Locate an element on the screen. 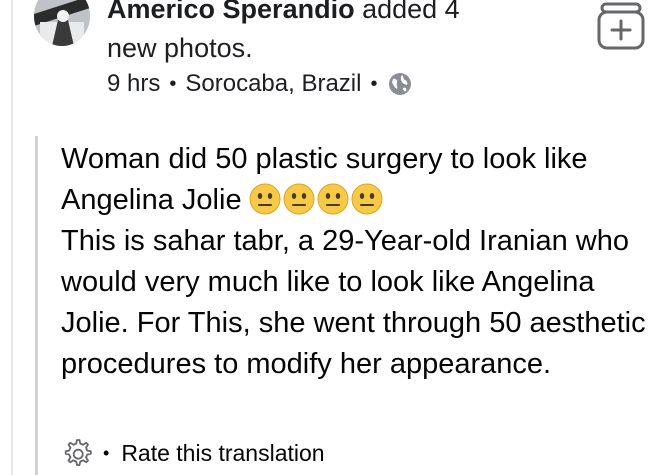 This screenshot has height=475, width=672. avatar-image is located at coordinates (62, 23).